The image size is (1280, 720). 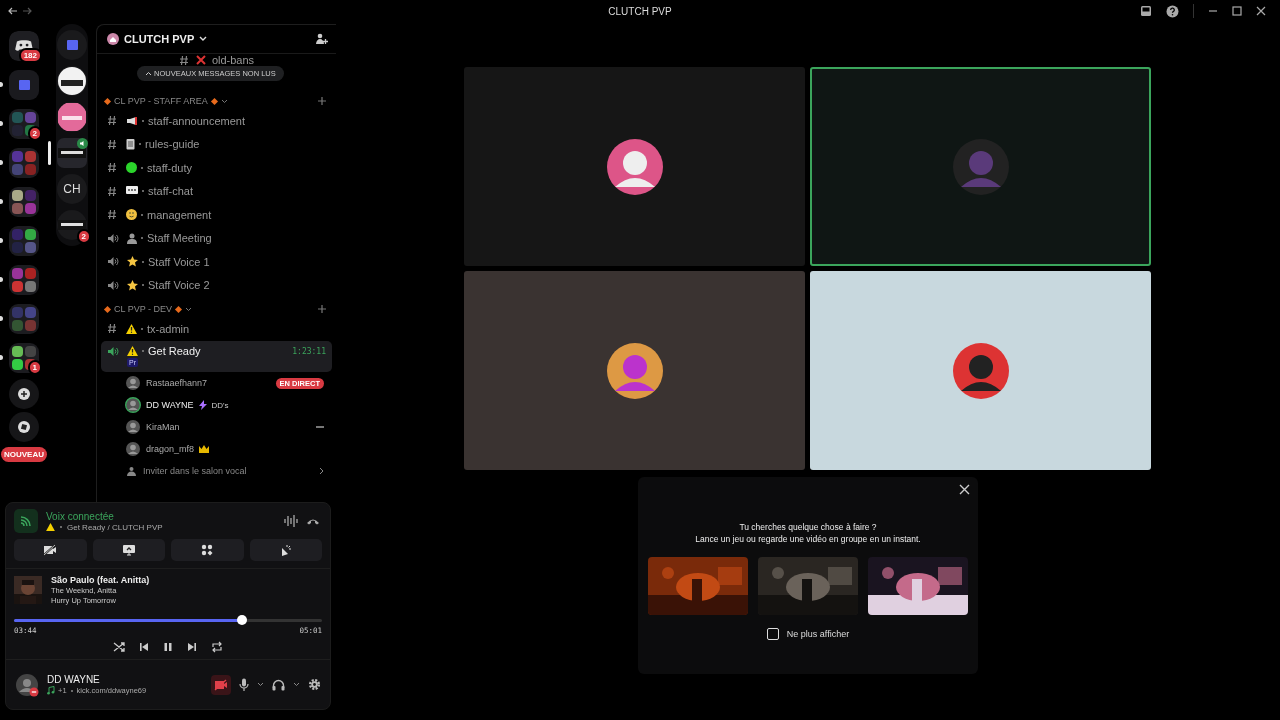 I want to click on invite-item: Inviter dans le salon vocal, so click(x=216, y=471).